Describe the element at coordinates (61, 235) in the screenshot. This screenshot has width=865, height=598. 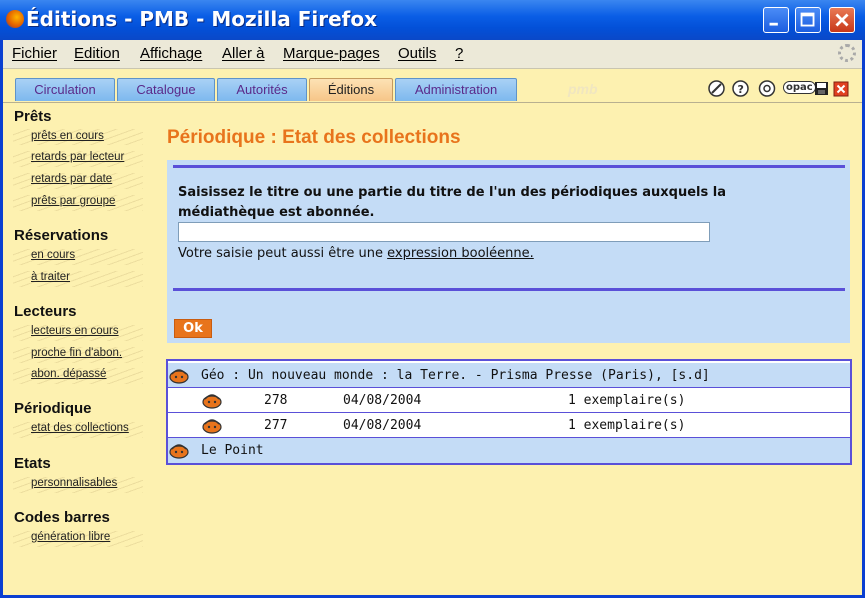
I see `sidebar-section-reservations: Réservations` at that location.